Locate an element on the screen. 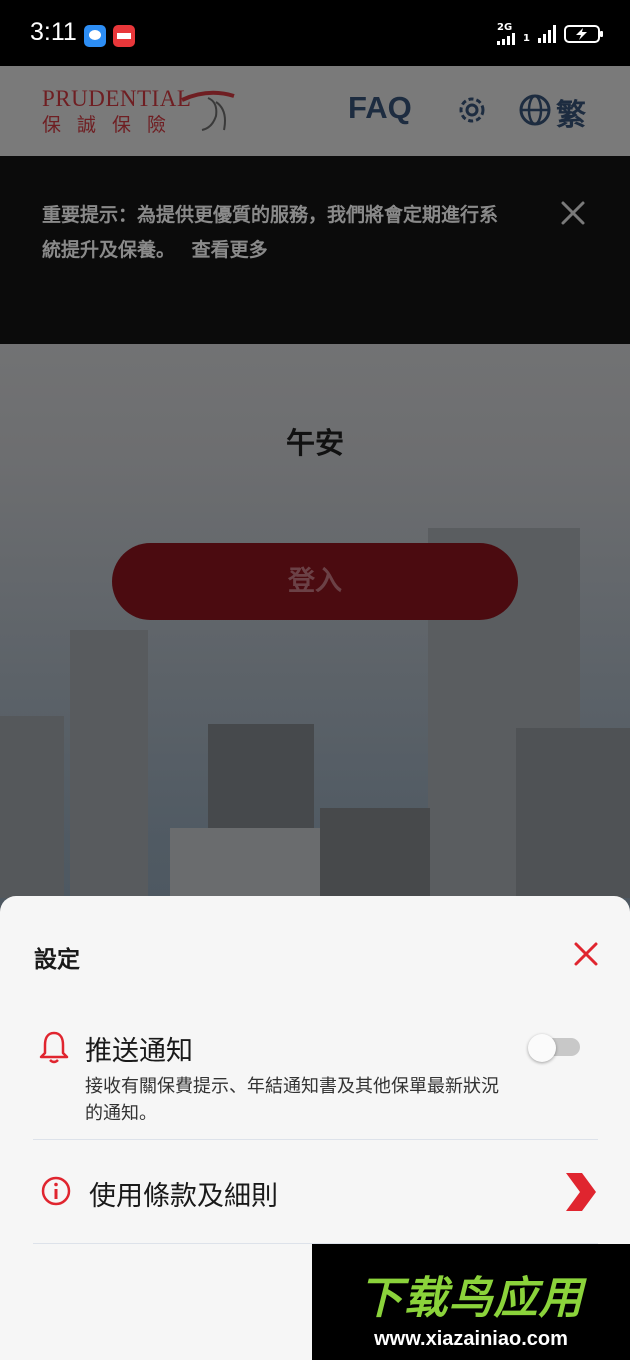  status-bar: 3:11 2G 1 is located at coordinates (315, 33).